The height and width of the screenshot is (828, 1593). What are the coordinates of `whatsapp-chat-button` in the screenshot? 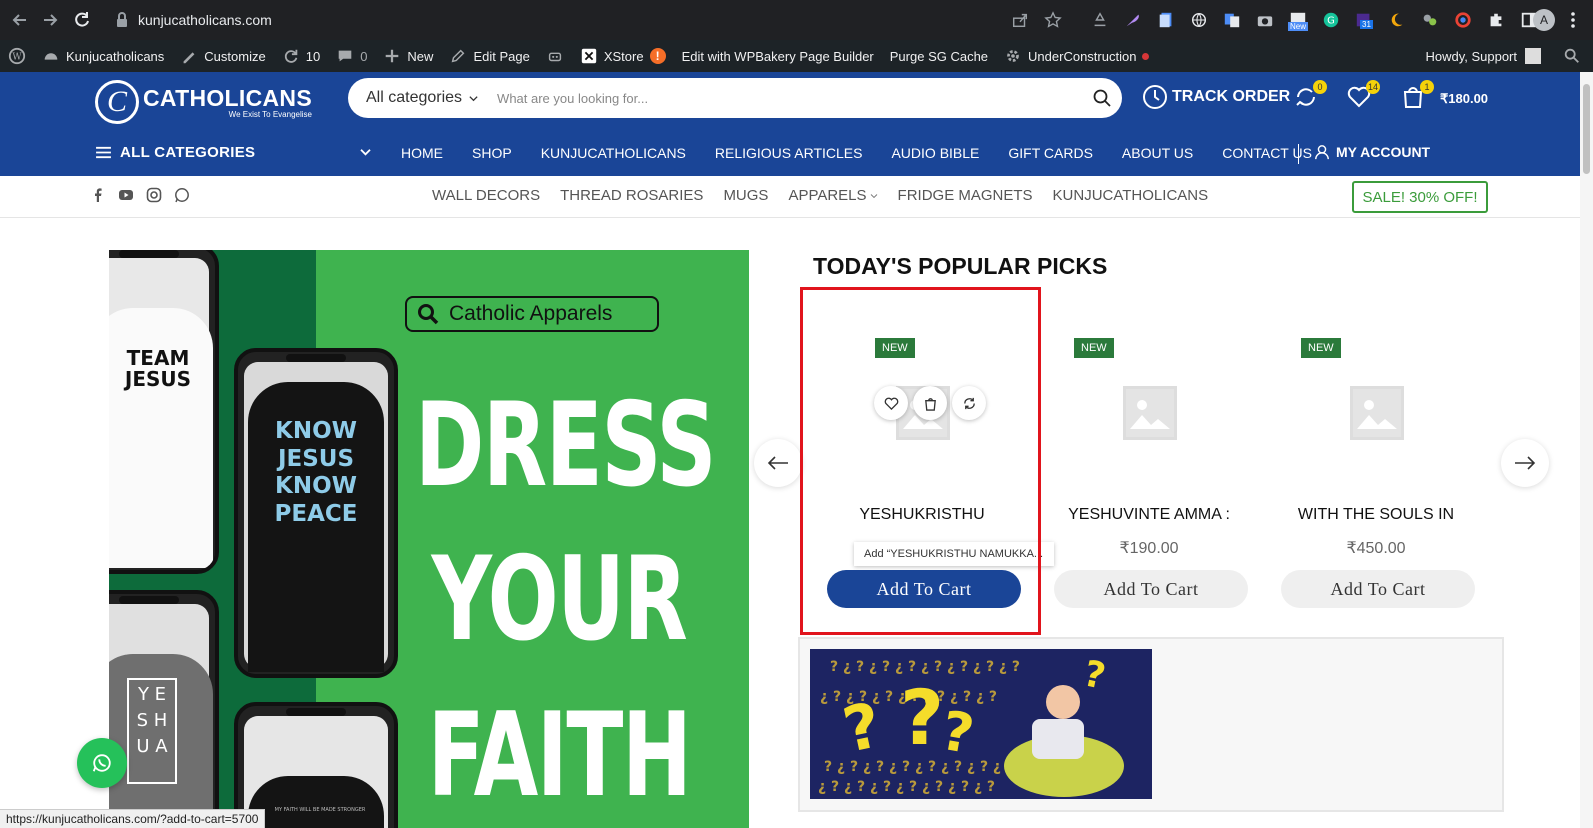 It's located at (102, 763).